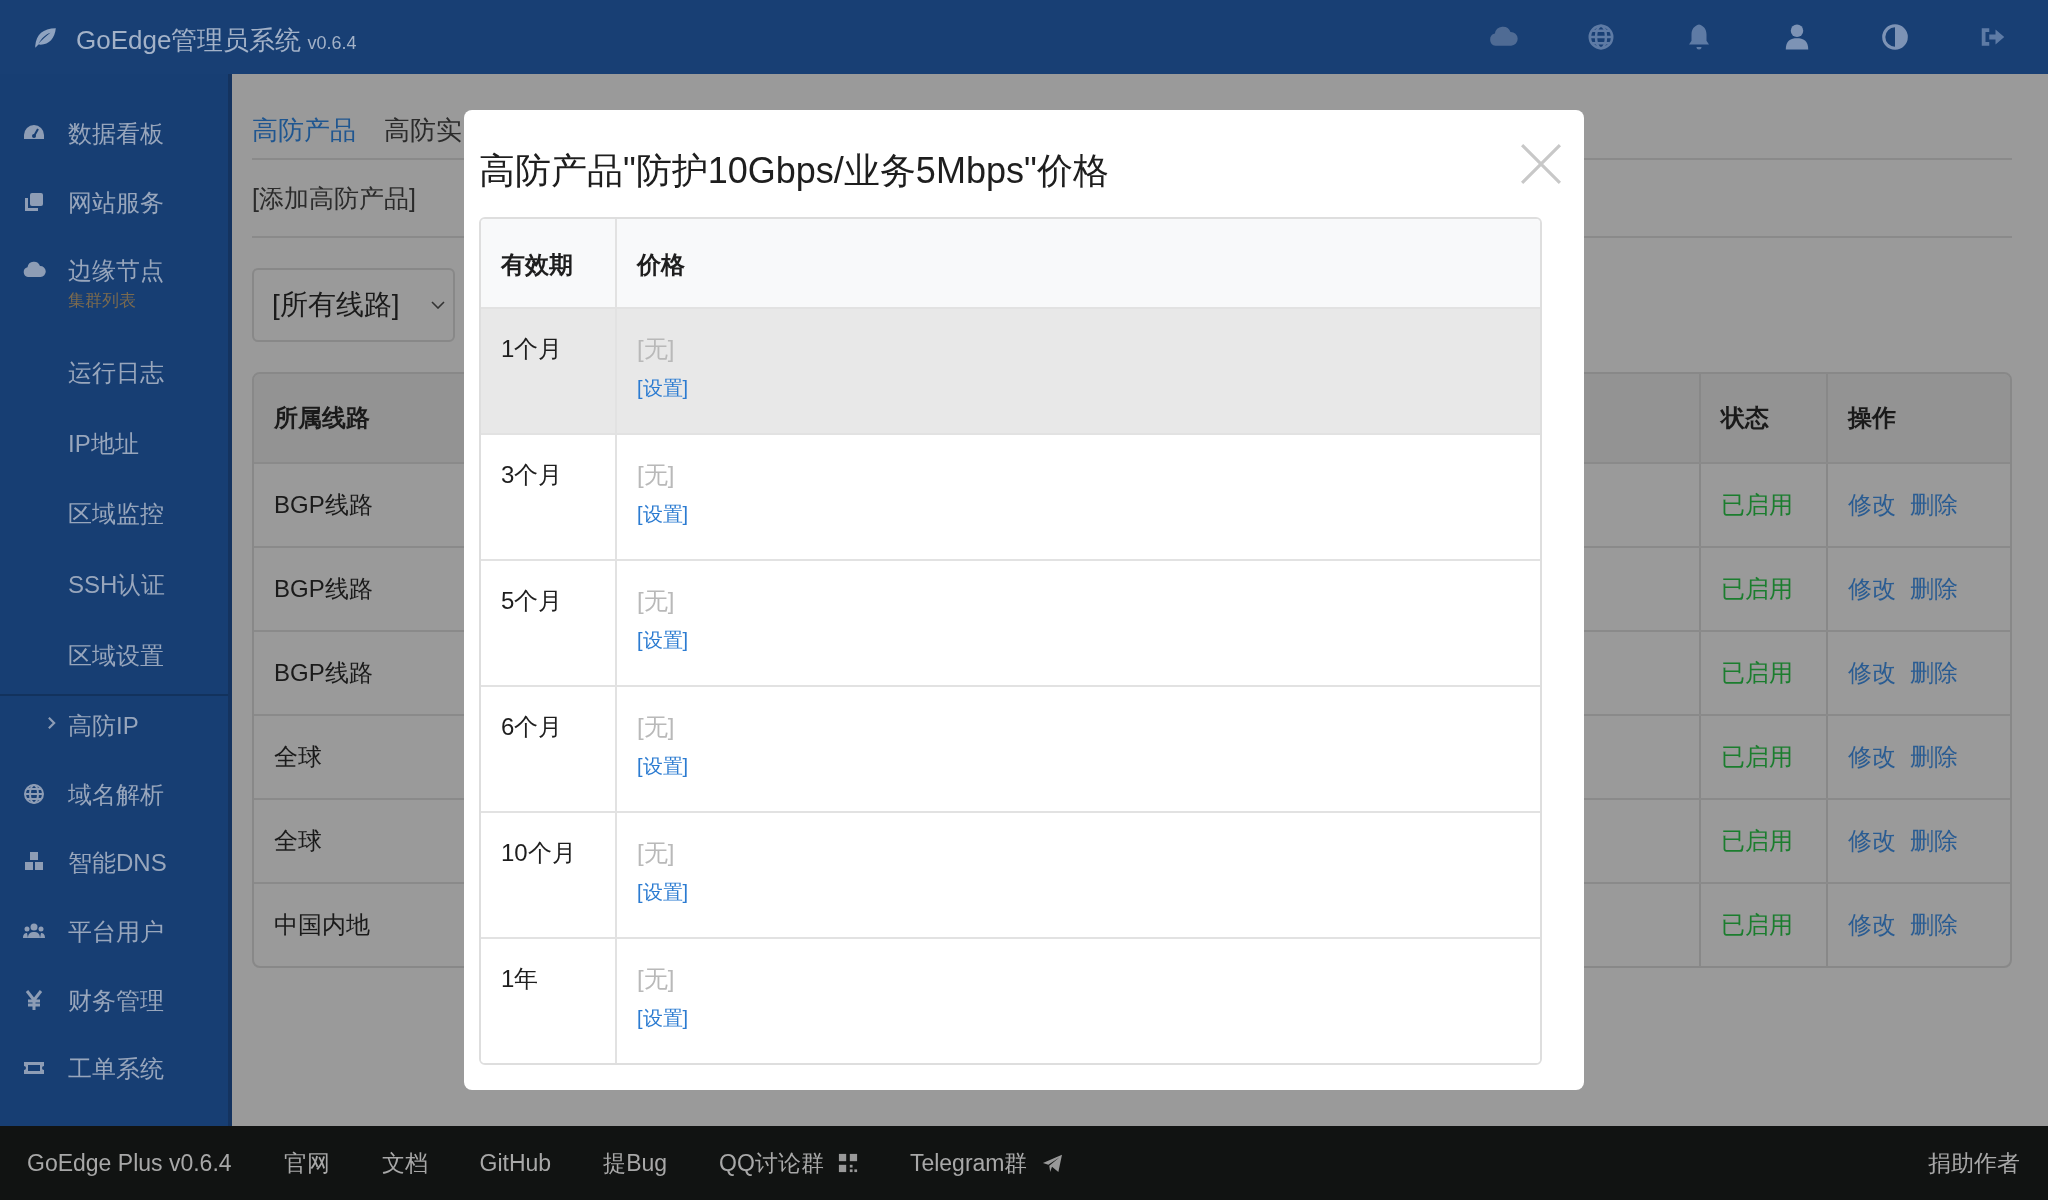 This screenshot has height=1200, width=2048. Describe the element at coordinates (322, 418) in the screenshot. I see `column-header: 所属线路` at that location.